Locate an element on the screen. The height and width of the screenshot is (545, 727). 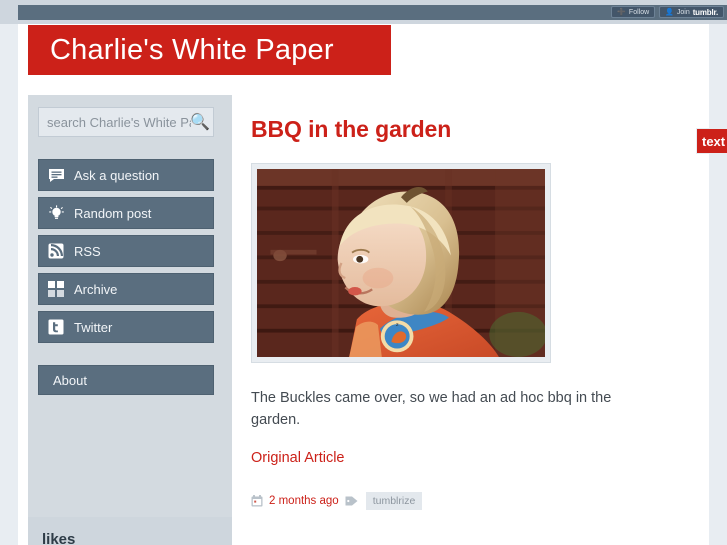
original-article-link: Original Article is located at coordinates (297, 458).